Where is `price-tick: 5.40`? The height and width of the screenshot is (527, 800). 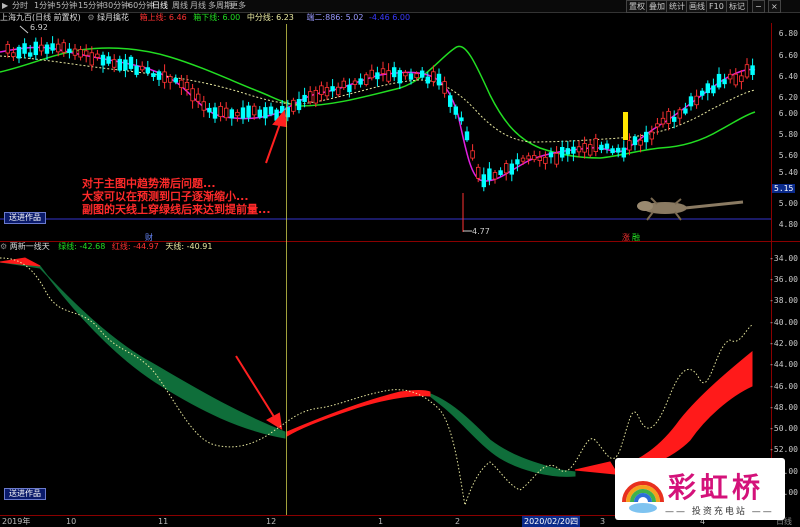 price-tick: 5.40 is located at coordinates (788, 172).